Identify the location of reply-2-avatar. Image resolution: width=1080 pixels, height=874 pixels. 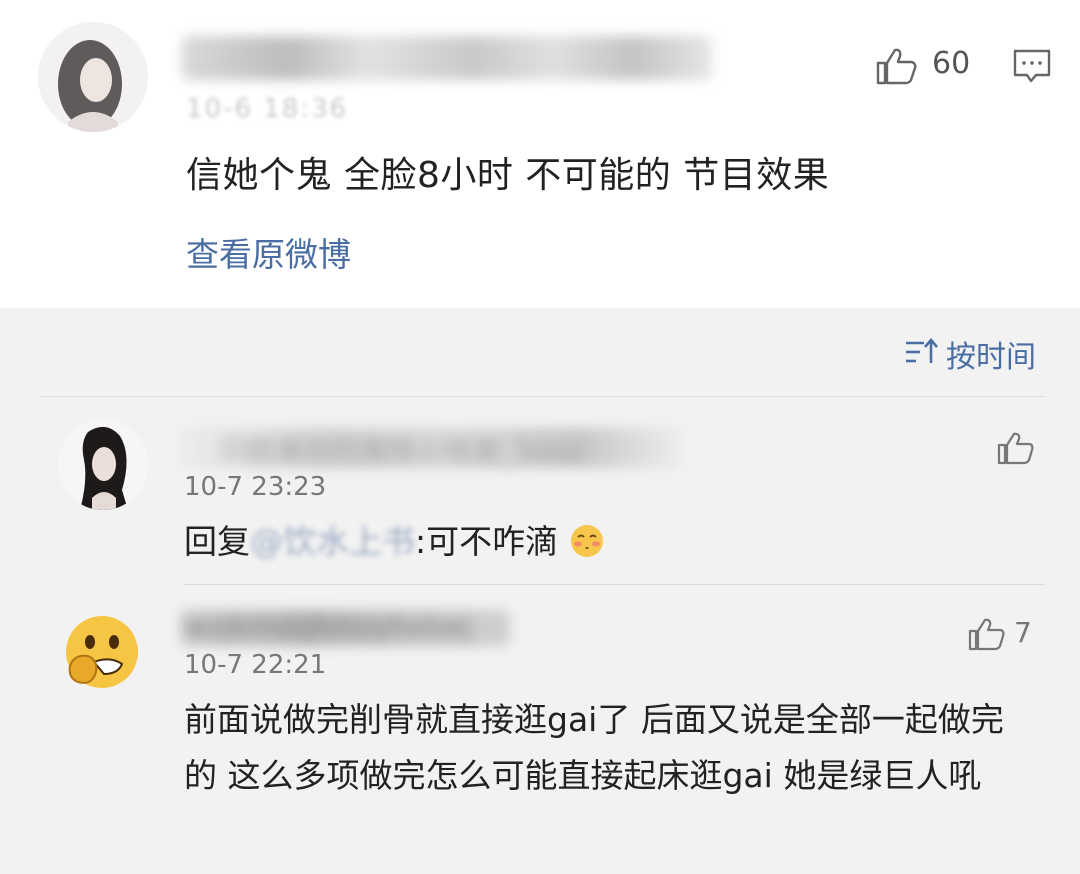
(102, 652).